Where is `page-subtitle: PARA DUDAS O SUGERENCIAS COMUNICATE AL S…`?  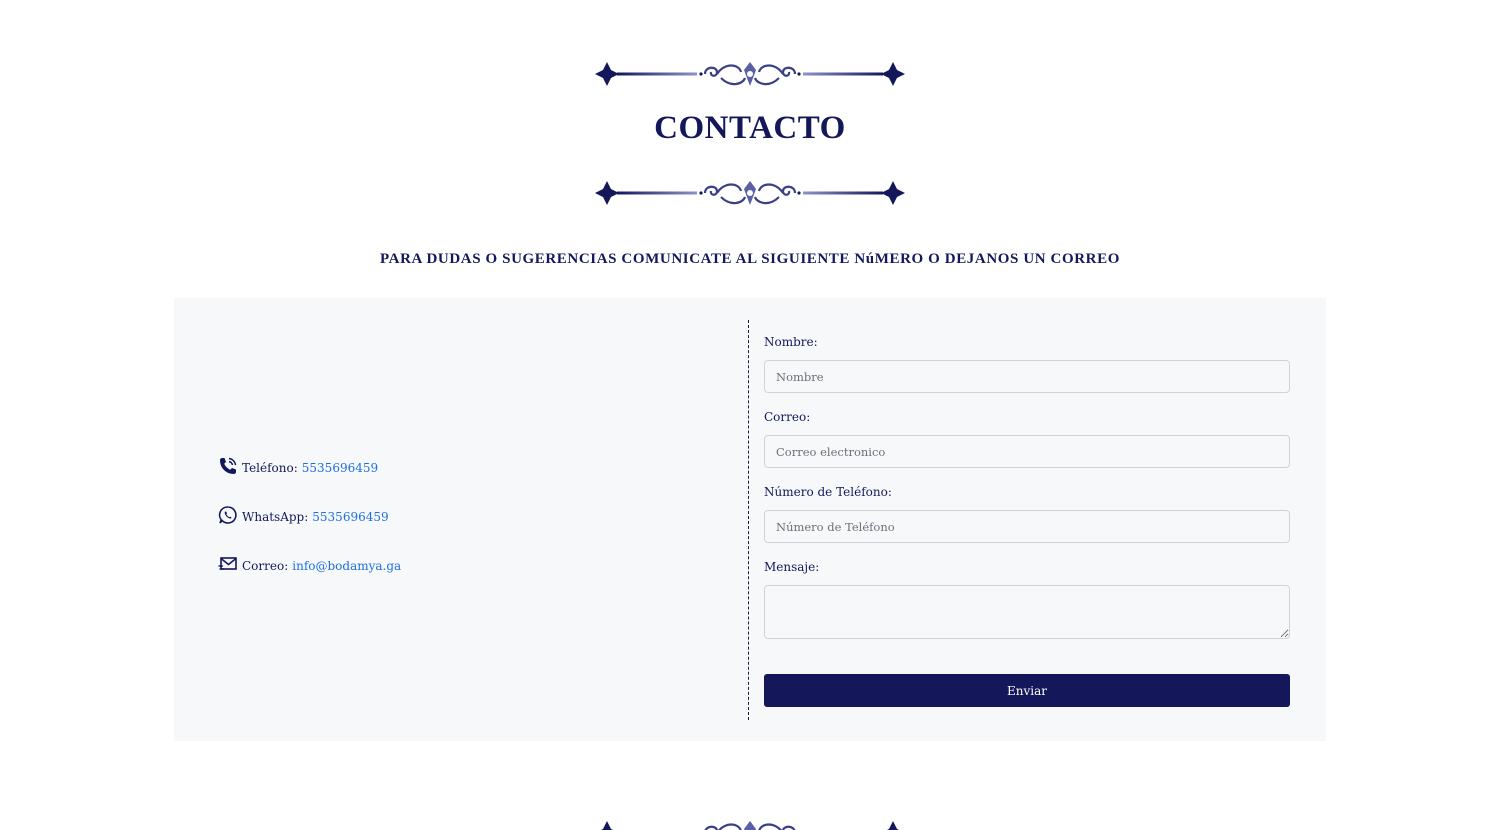
page-subtitle: PARA DUDAS O SUGERENCIAS COMUNICATE AL S… is located at coordinates (750, 259).